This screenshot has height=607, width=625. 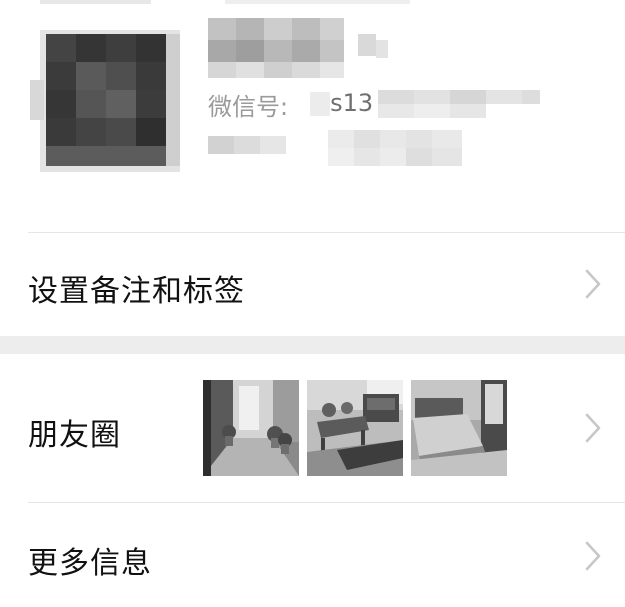 What do you see at coordinates (301, 50) in the screenshot?
I see `nickname-redacted` at bounding box center [301, 50].